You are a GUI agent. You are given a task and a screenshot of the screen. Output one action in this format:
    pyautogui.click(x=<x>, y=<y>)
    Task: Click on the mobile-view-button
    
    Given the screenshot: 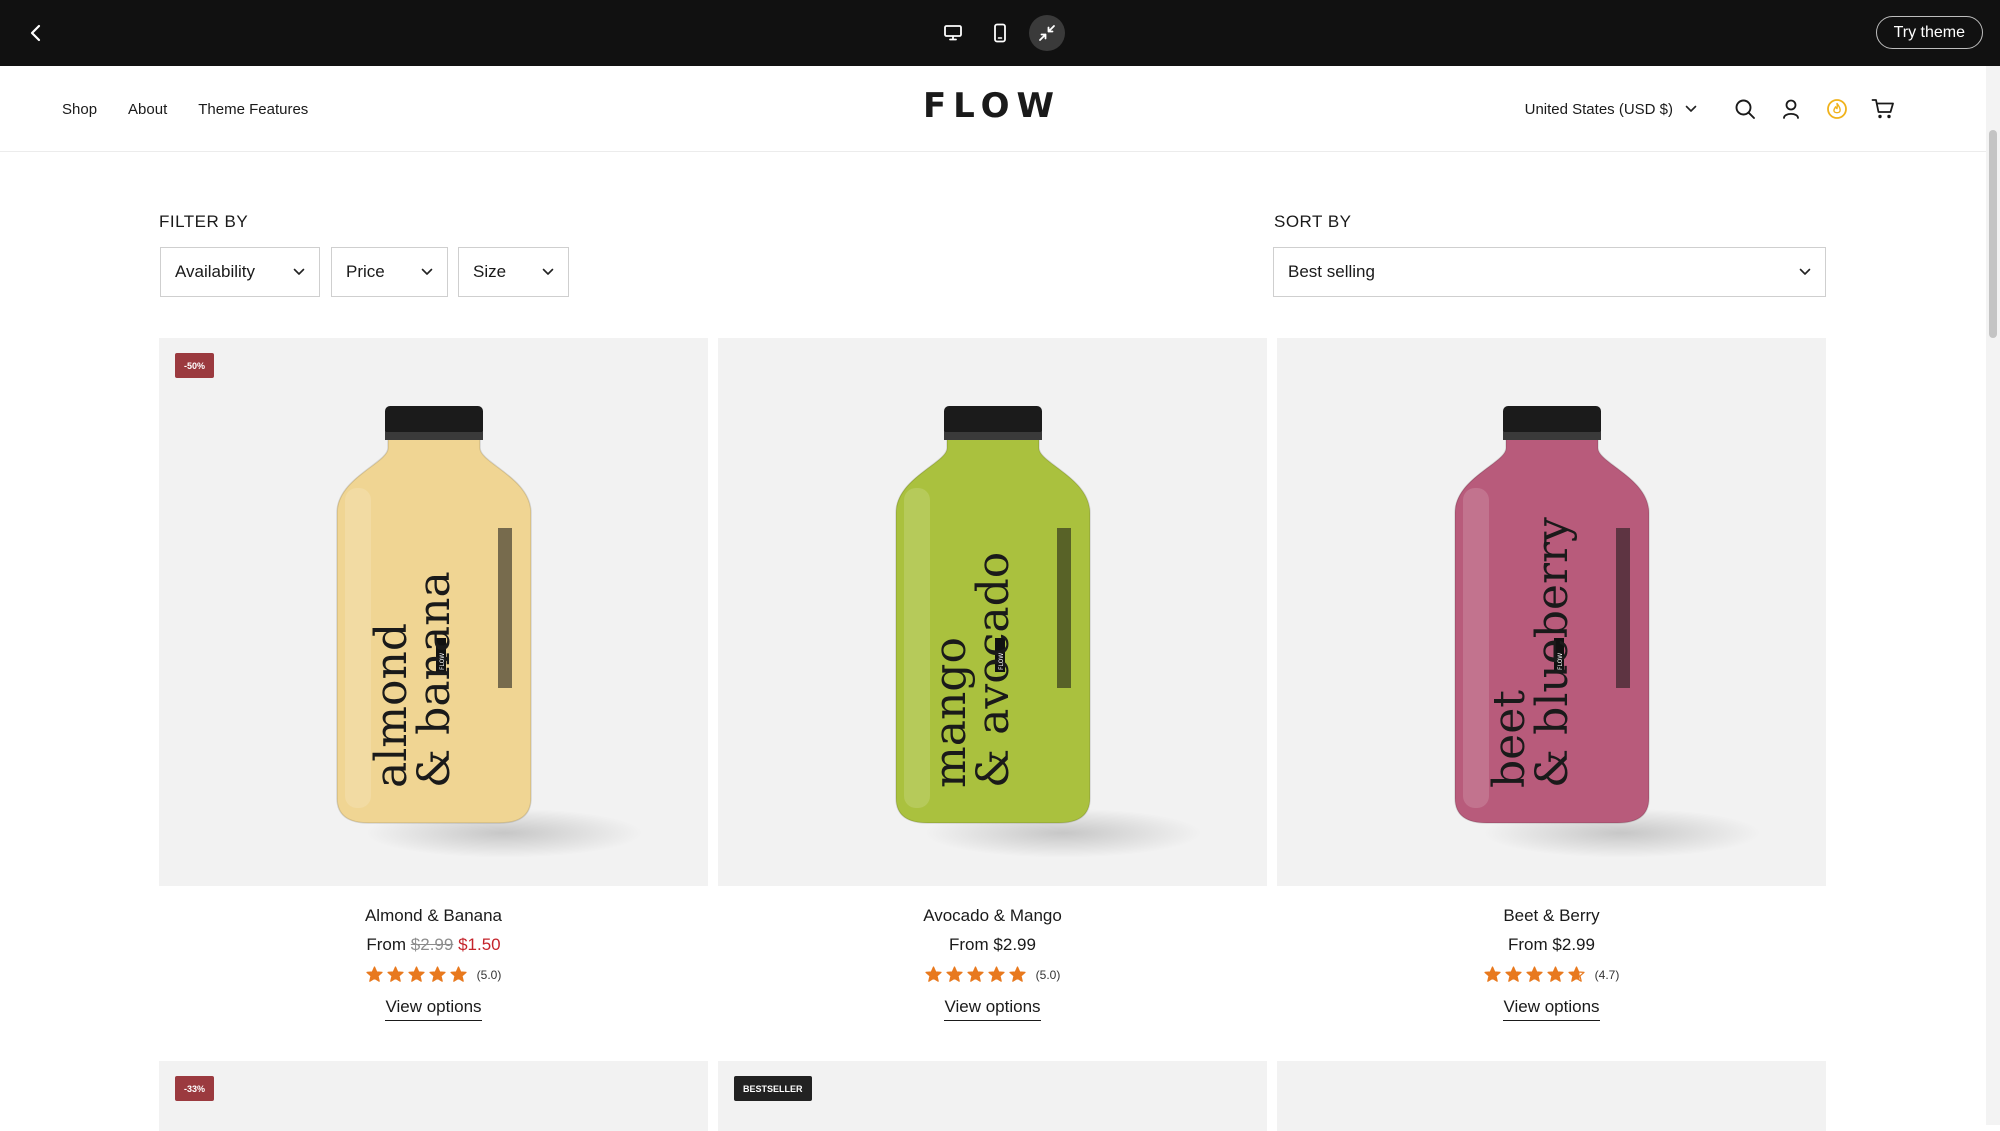 What is the action you would take?
    pyautogui.click(x=1000, y=33)
    